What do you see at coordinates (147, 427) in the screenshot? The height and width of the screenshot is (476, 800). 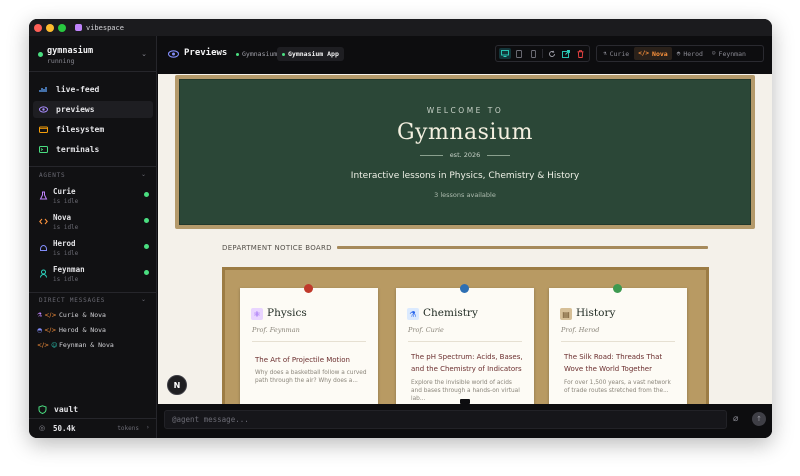 I see `chevron-right-icon: ›` at bounding box center [147, 427].